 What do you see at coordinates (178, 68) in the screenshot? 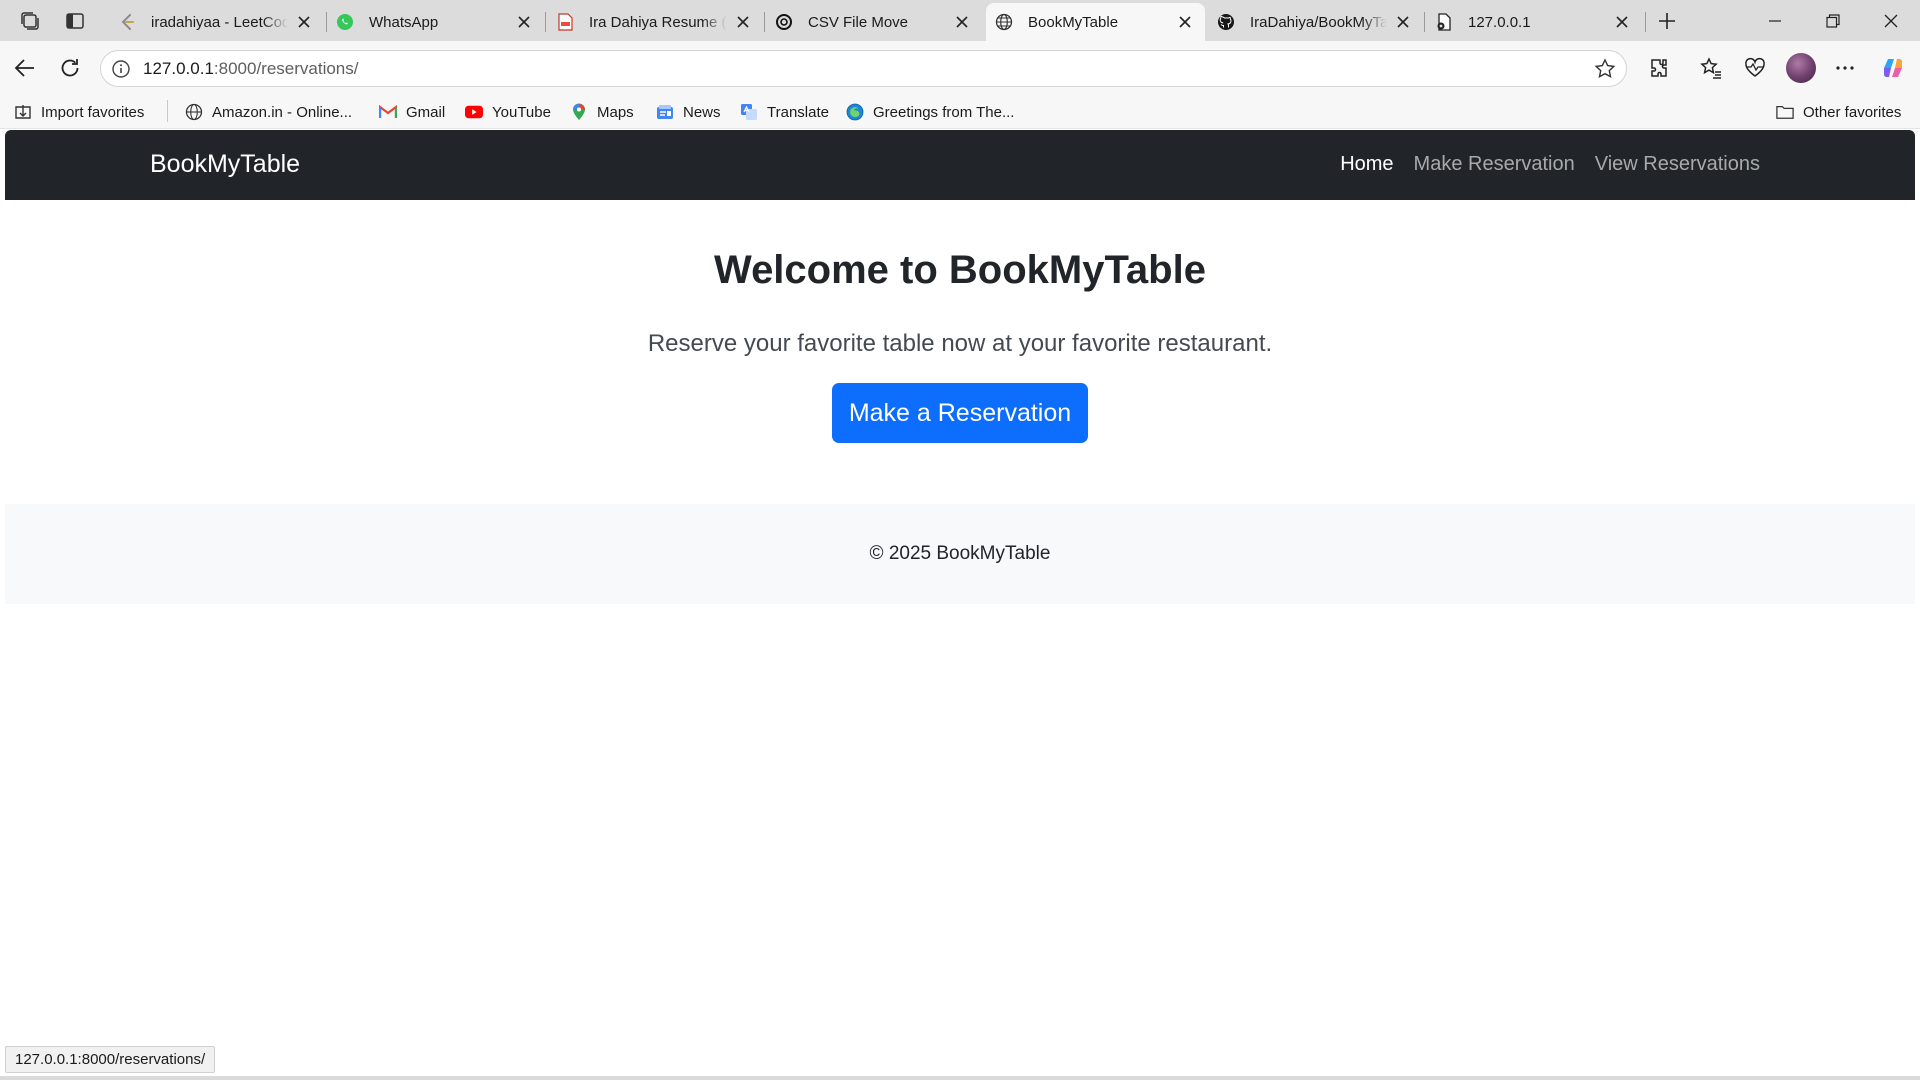
I see `url-host: 127.0.0.1` at bounding box center [178, 68].